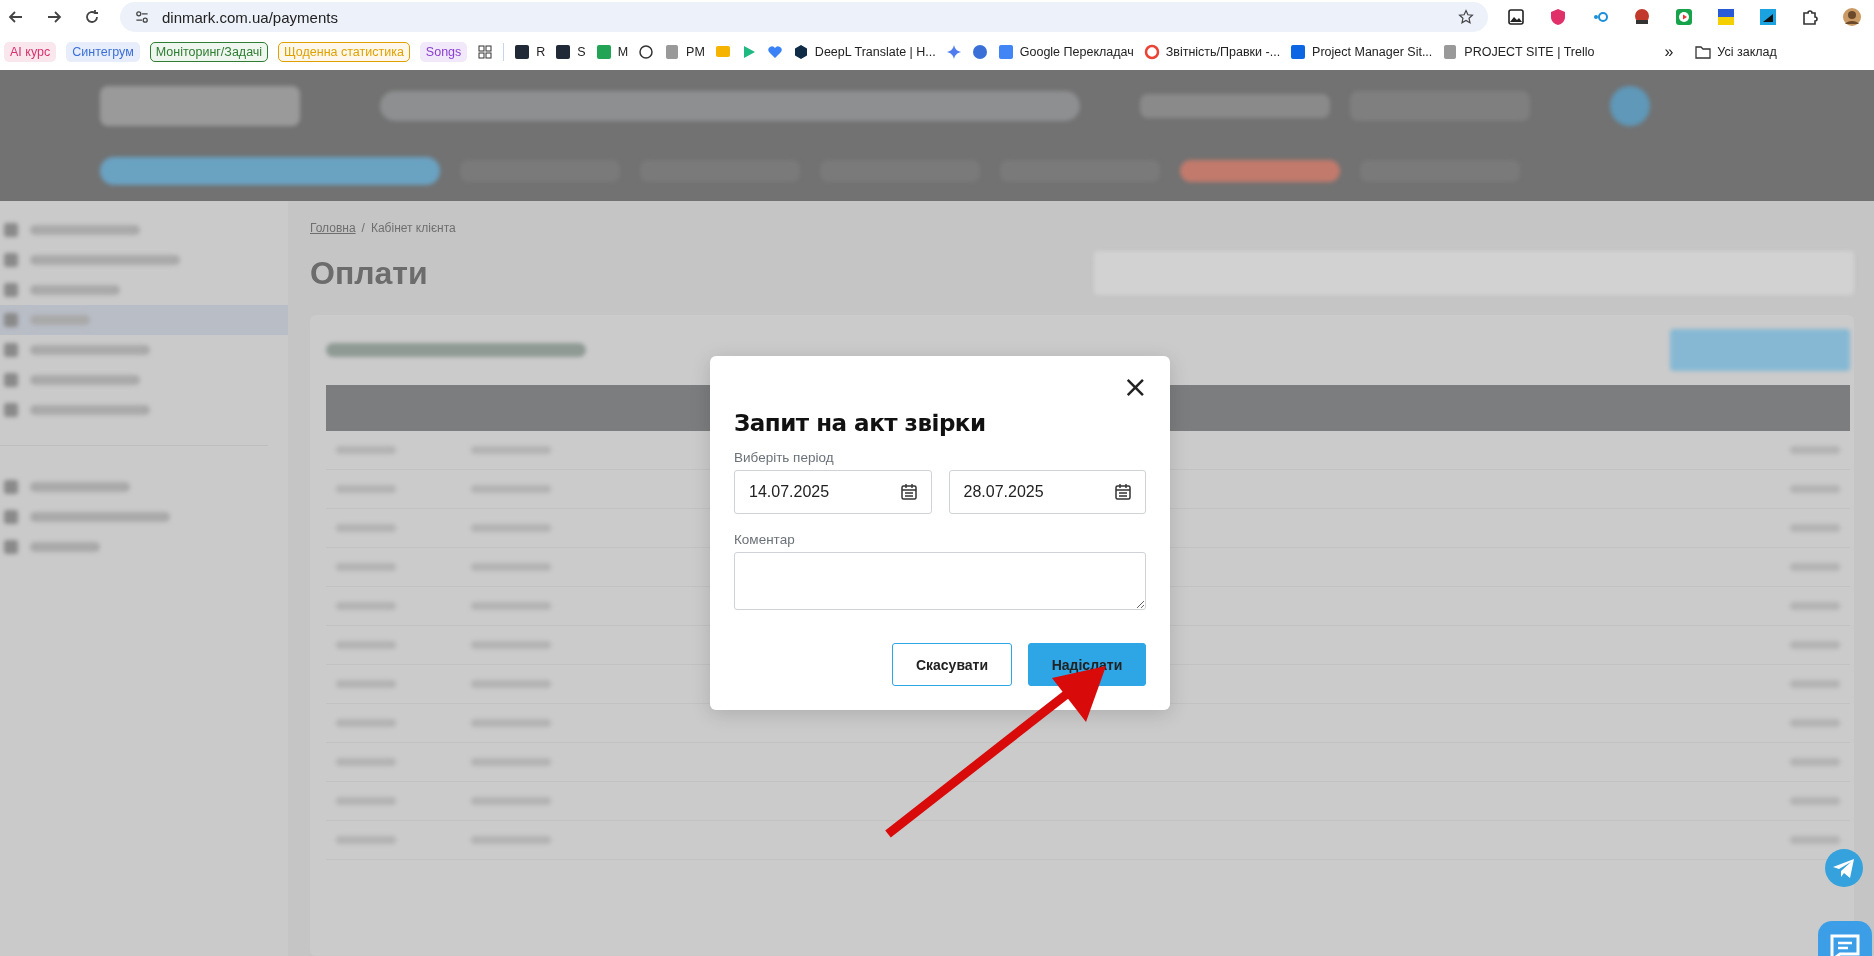 The height and width of the screenshot is (956, 1874). I want to click on sparkle-icon, so click(953, 52).